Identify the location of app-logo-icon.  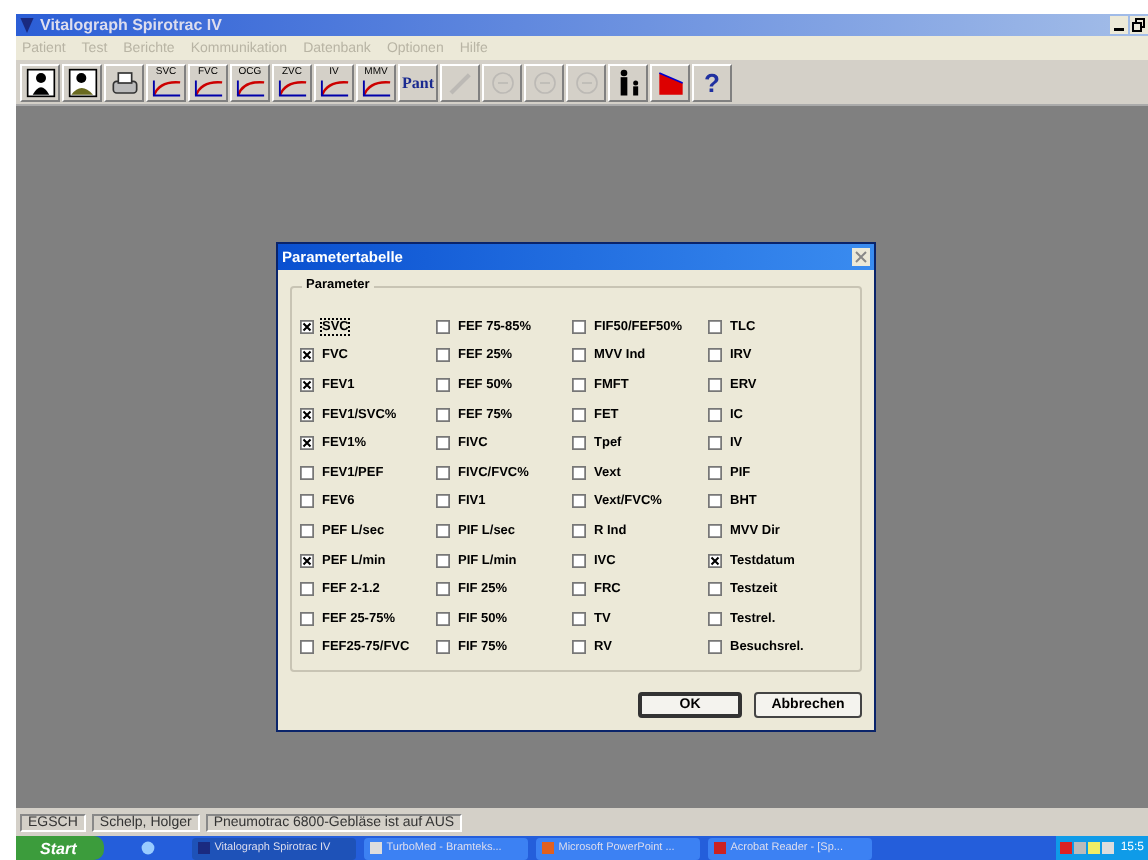
(27, 25).